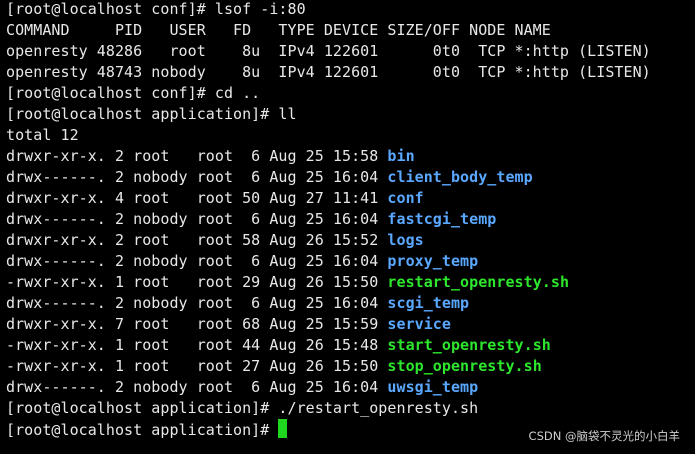  What do you see at coordinates (464, 366) in the screenshot?
I see `executable-name: stop_openresty.sh` at bounding box center [464, 366].